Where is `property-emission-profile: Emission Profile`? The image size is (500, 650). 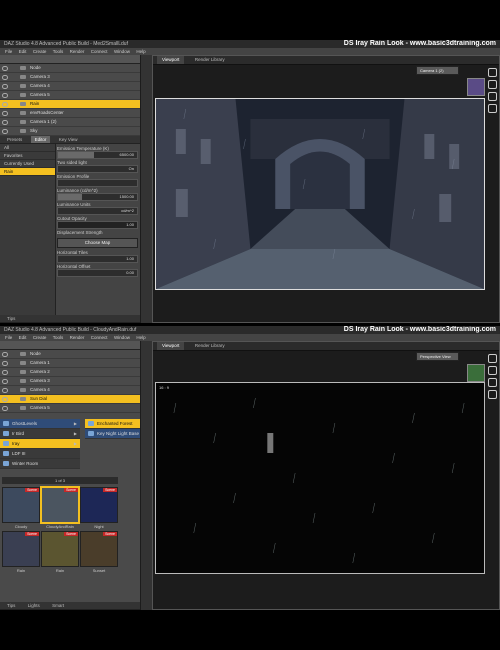
property-emission-profile: Emission Profile is located at coordinates (97, 180).